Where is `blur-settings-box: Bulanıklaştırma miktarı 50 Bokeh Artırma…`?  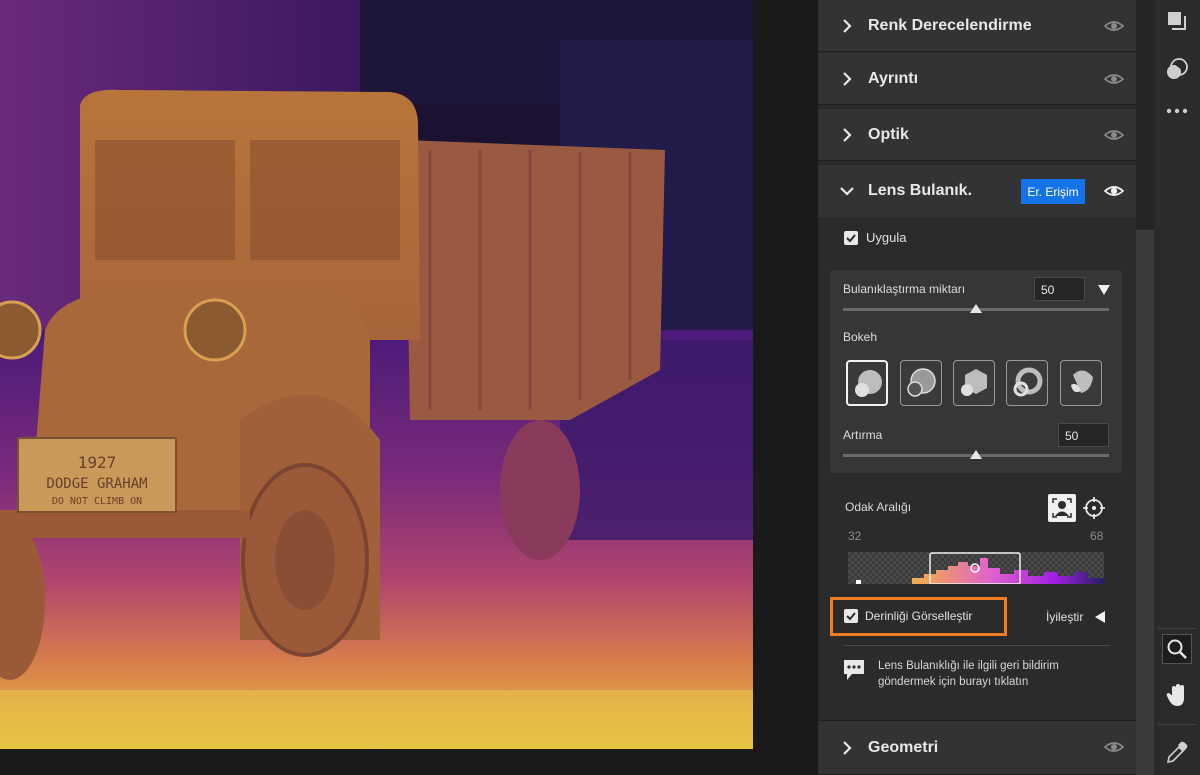
blur-settings-box: Bulanıklaştırma miktarı 50 Bokeh Artırma… is located at coordinates (976, 371).